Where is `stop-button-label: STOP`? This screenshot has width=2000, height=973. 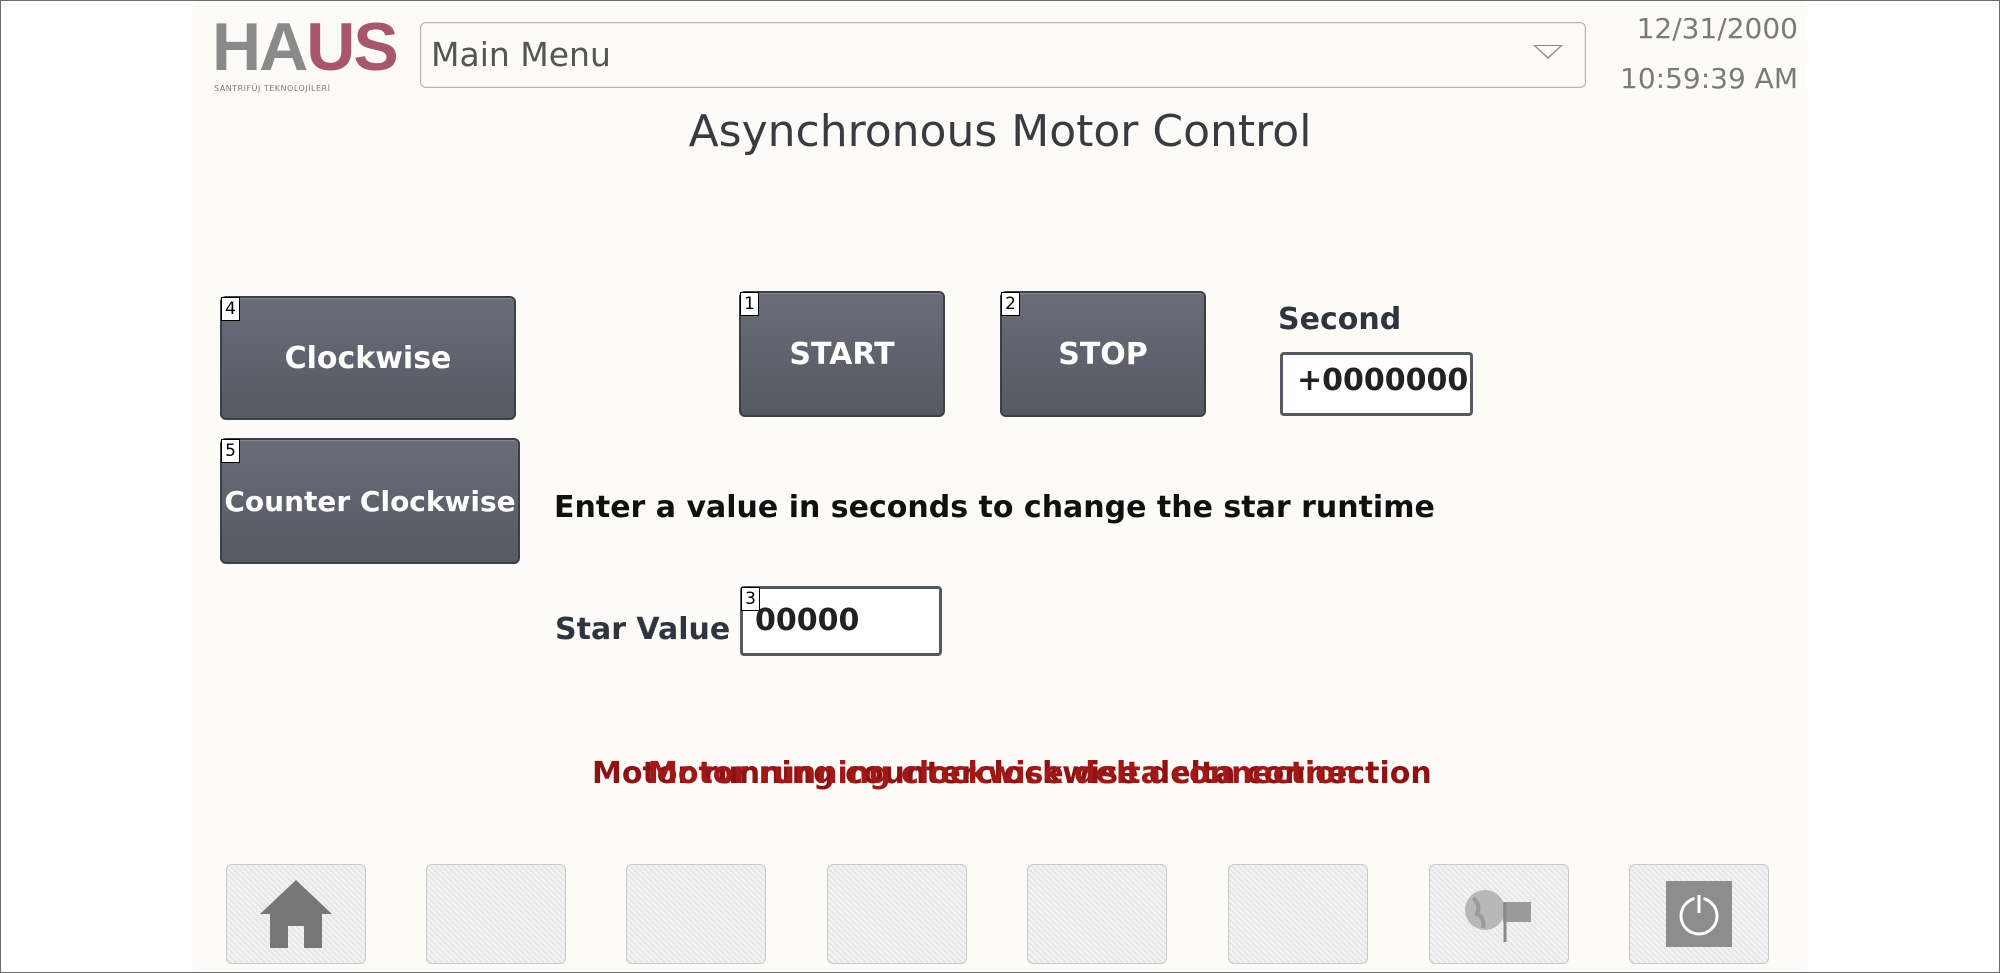 stop-button-label: STOP is located at coordinates (1103, 354).